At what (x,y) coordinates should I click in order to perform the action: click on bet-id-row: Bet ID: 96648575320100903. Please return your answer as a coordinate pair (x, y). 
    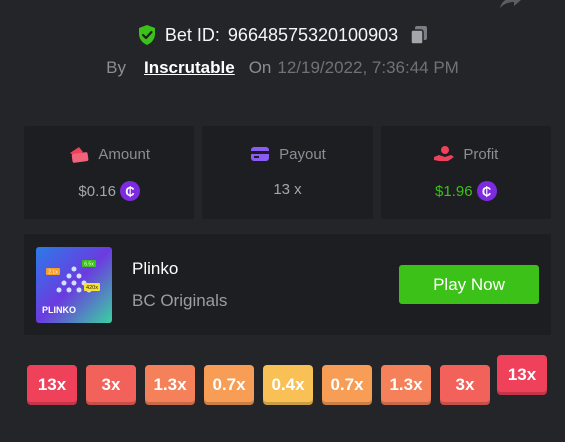
    Looking at the image, I should click on (282, 35).